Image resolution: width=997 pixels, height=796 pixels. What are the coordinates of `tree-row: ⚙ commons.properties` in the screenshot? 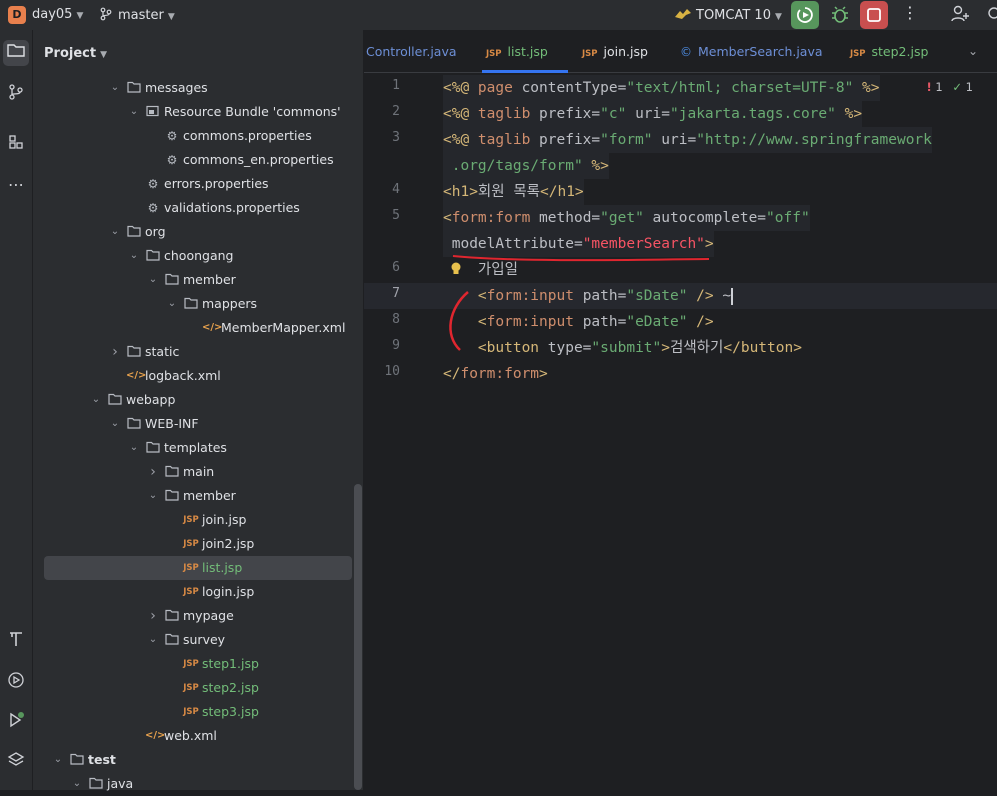 It's located at (198, 136).